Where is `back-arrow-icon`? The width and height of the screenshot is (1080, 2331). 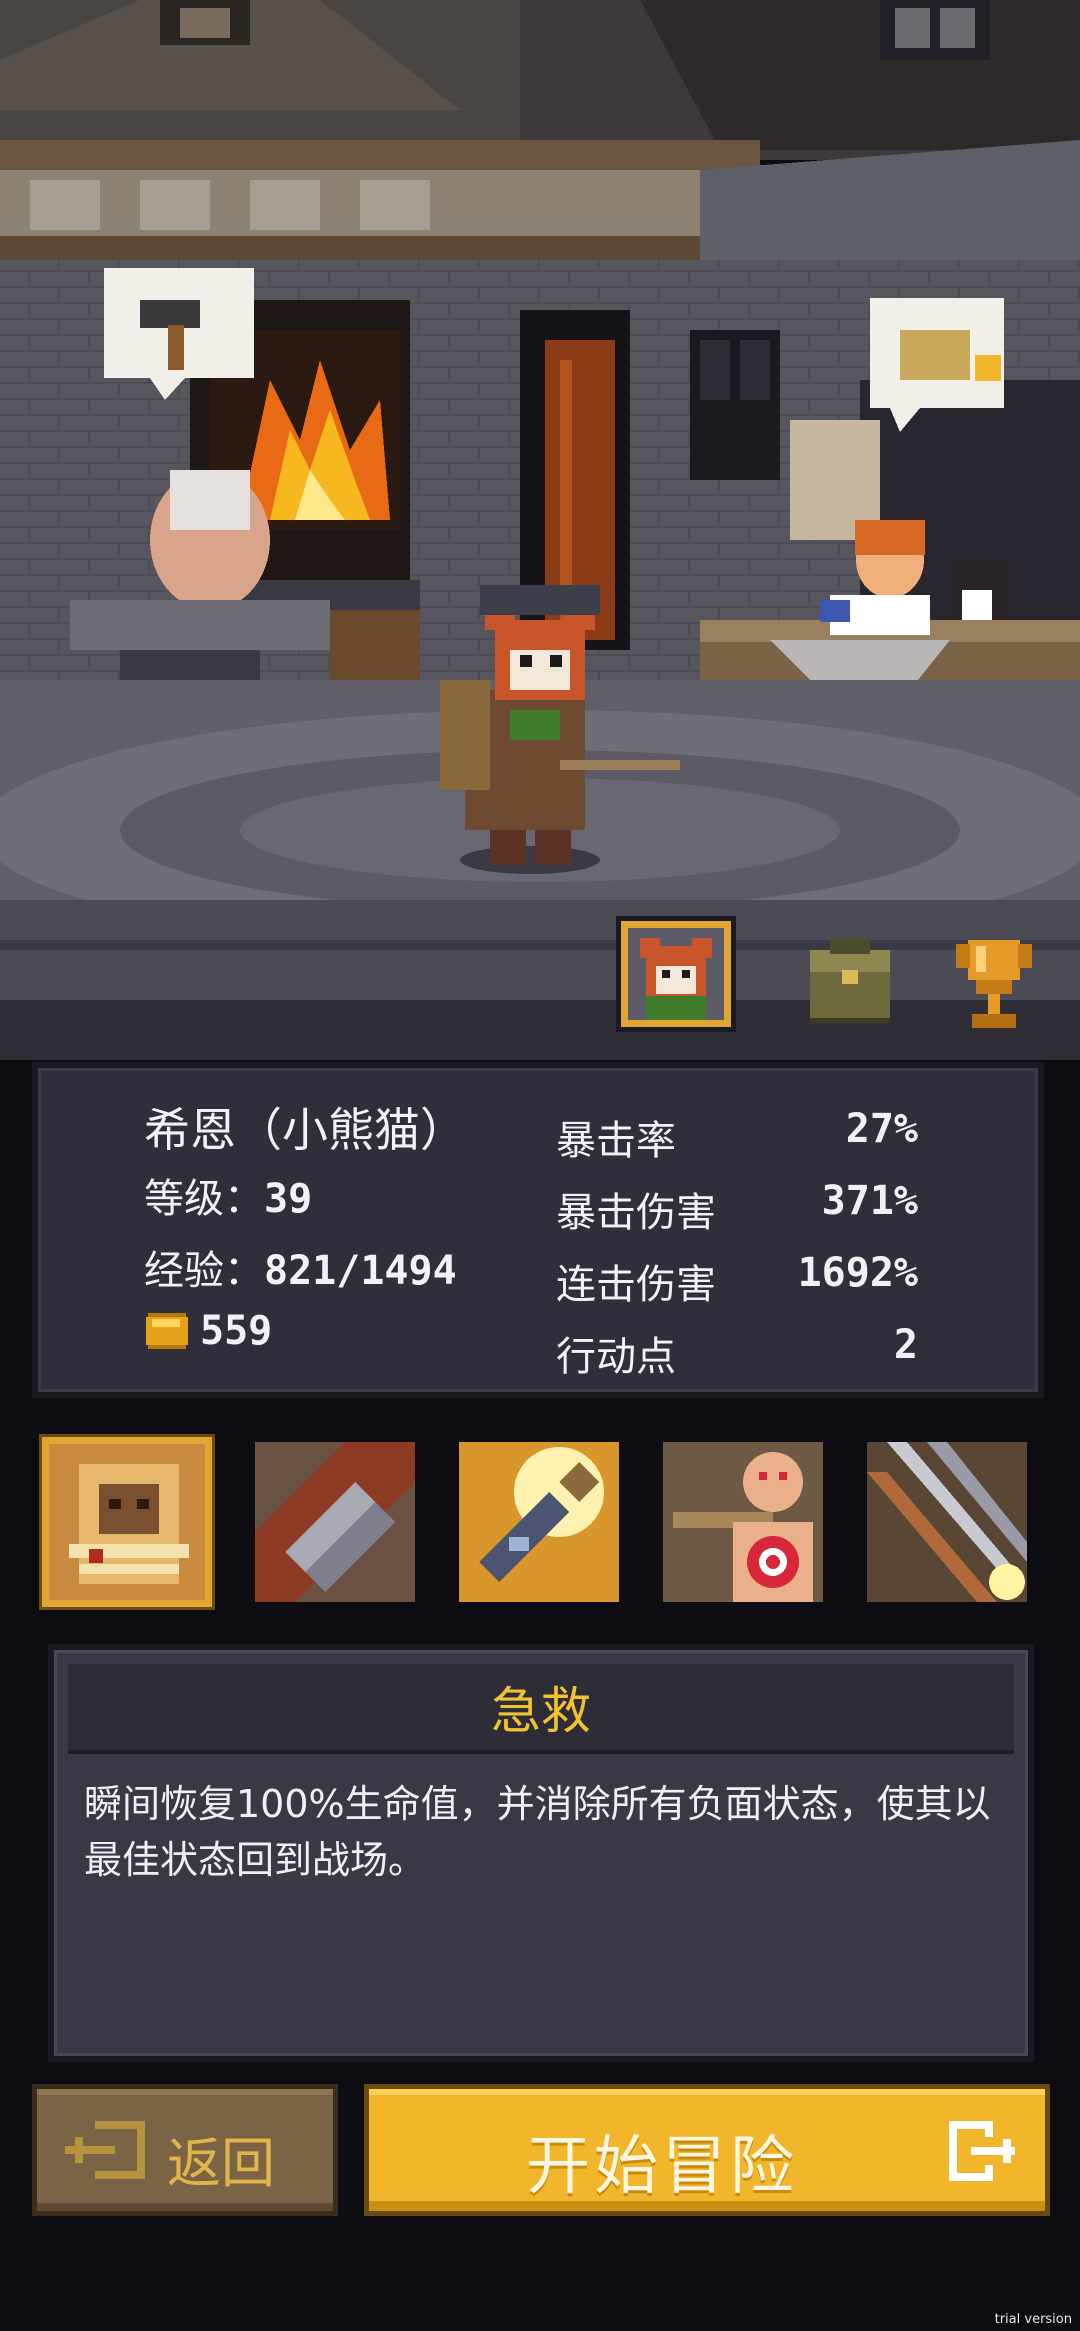
back-arrow-icon is located at coordinates (105, 2150).